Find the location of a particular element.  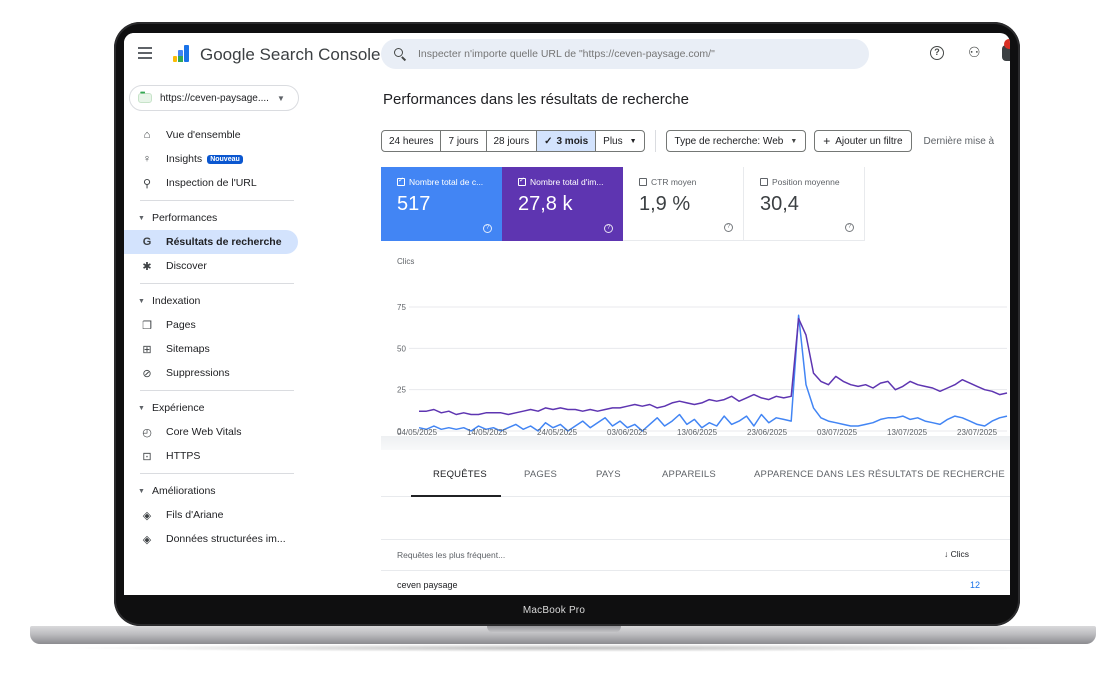

search-input is located at coordinates (628, 54).